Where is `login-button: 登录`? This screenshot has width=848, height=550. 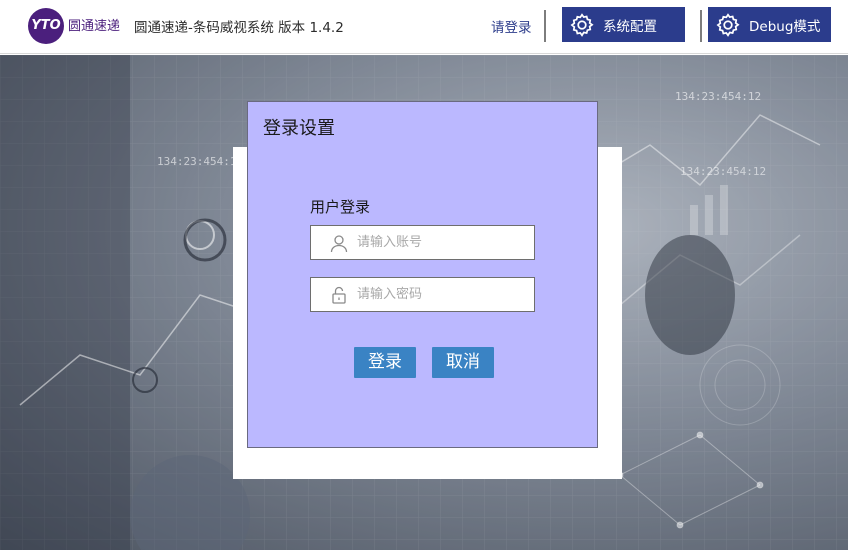 login-button: 登录 is located at coordinates (385, 362).